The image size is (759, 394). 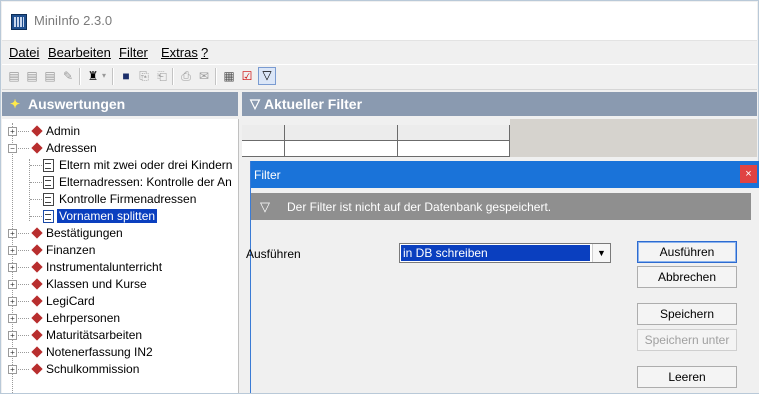 I want to click on tree-node-report: Elternadressen: Kontrolle der An, so click(x=120, y=183).